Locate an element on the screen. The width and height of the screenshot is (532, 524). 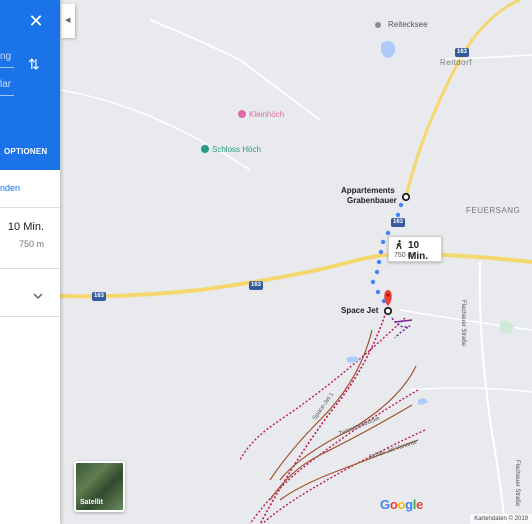
walking-time-callout: 10 Min. 750 m is located at coordinates (415, 249).